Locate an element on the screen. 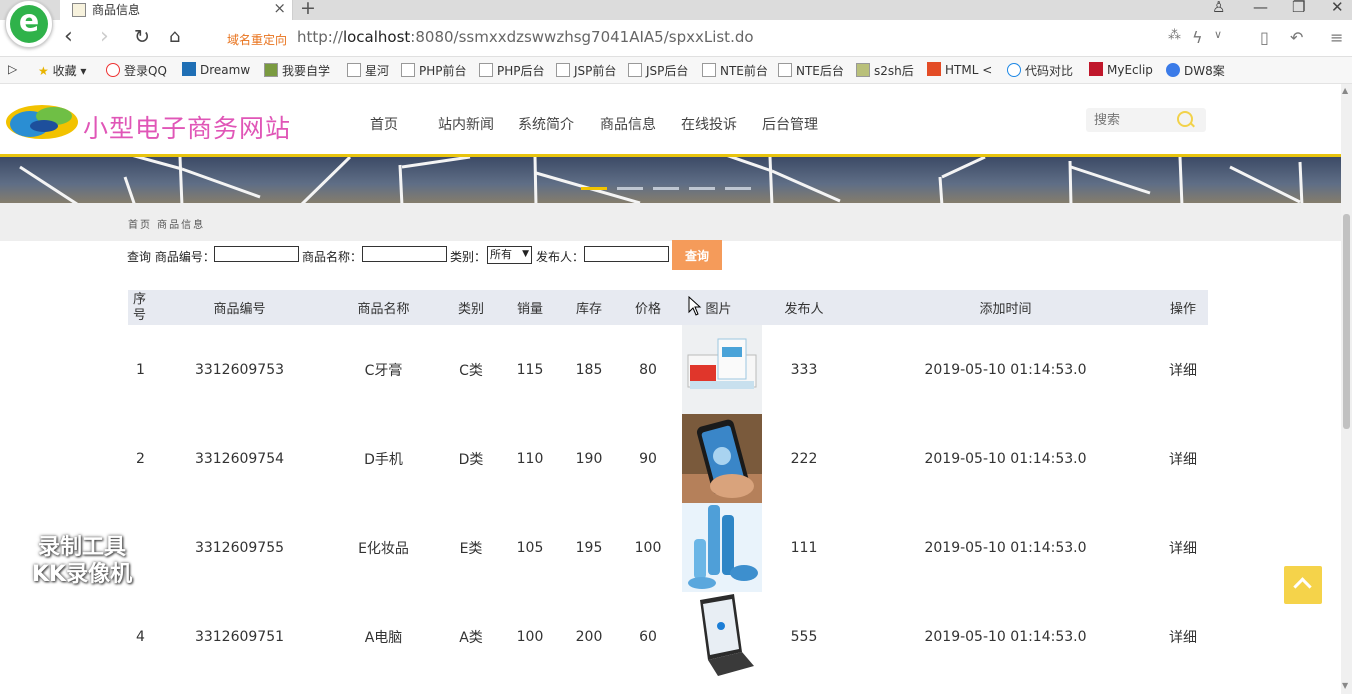  browser-logo-icon: e is located at coordinates (29, 24).